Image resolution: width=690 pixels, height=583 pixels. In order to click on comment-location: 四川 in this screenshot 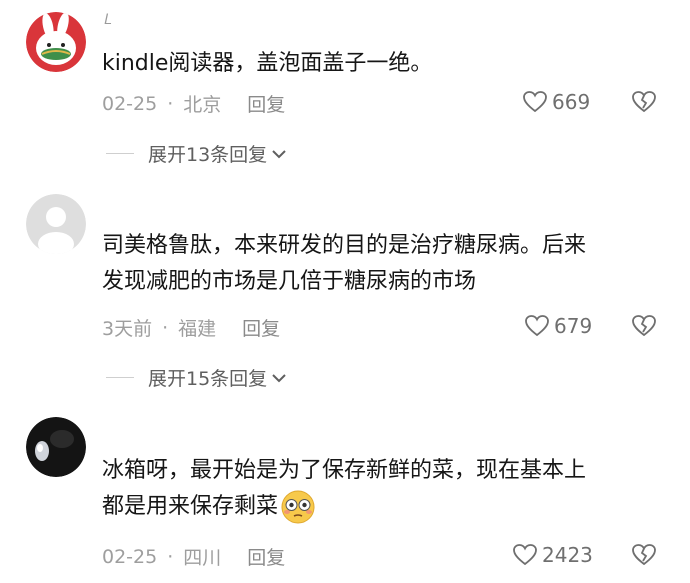, I will do `click(202, 558)`.